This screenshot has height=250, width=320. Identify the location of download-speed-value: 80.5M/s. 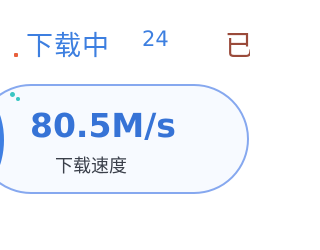
(103, 125).